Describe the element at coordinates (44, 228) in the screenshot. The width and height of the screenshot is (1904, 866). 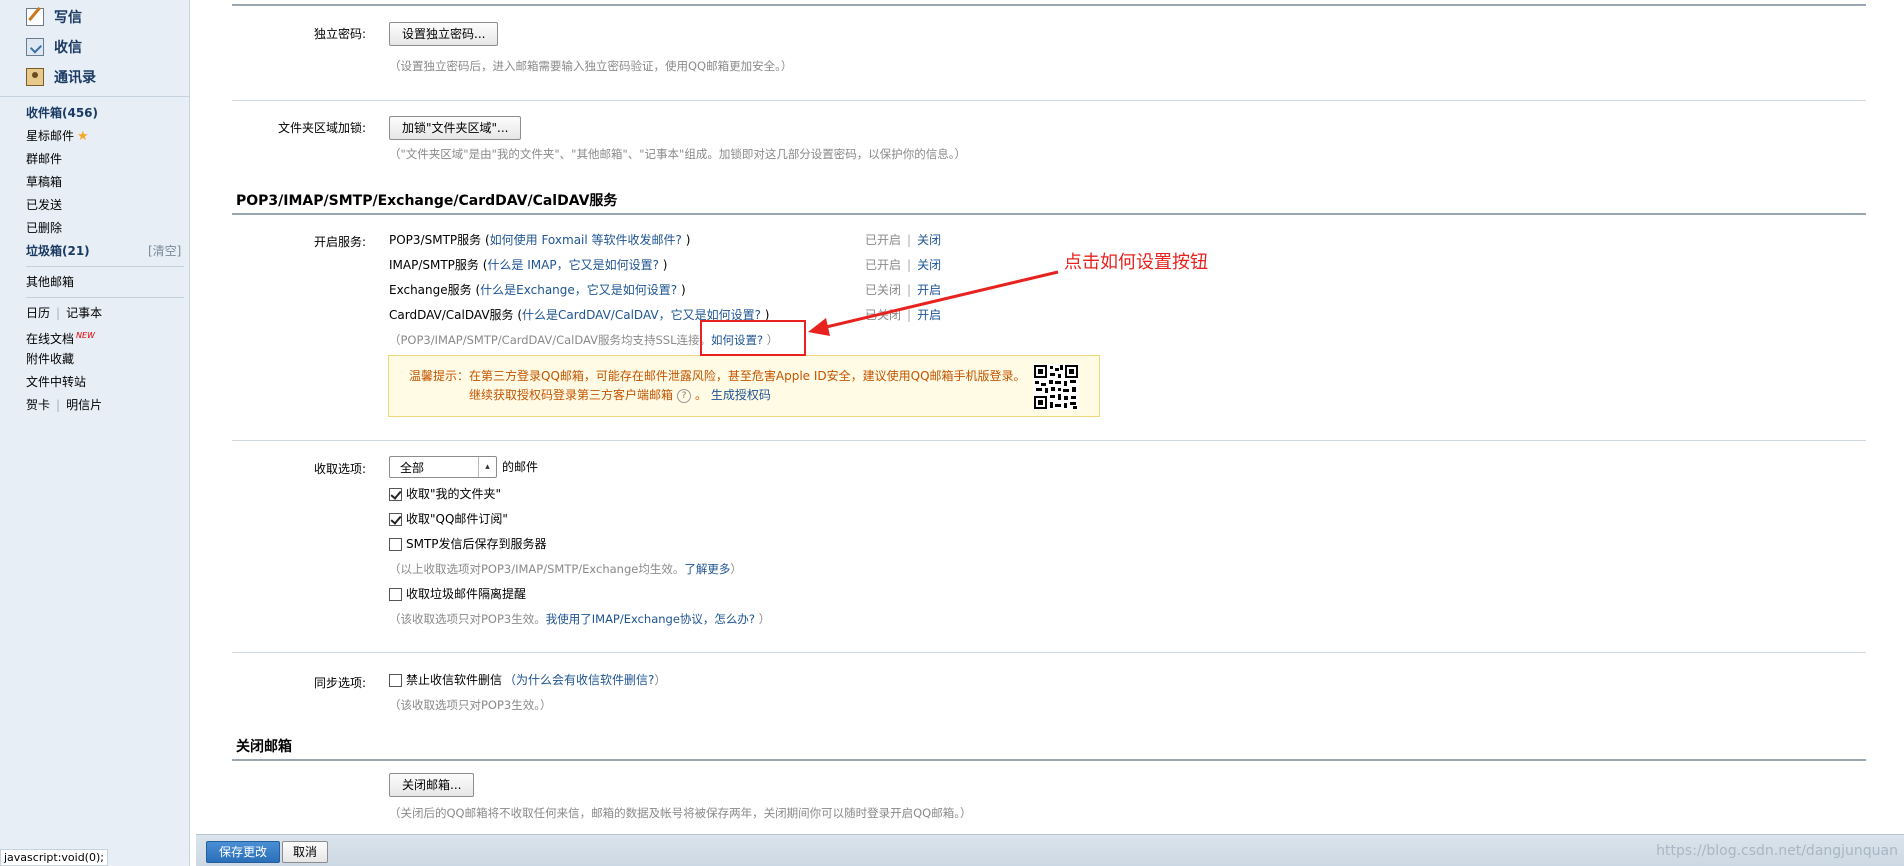
I see `sidebar-item-deleted: 已删除` at that location.